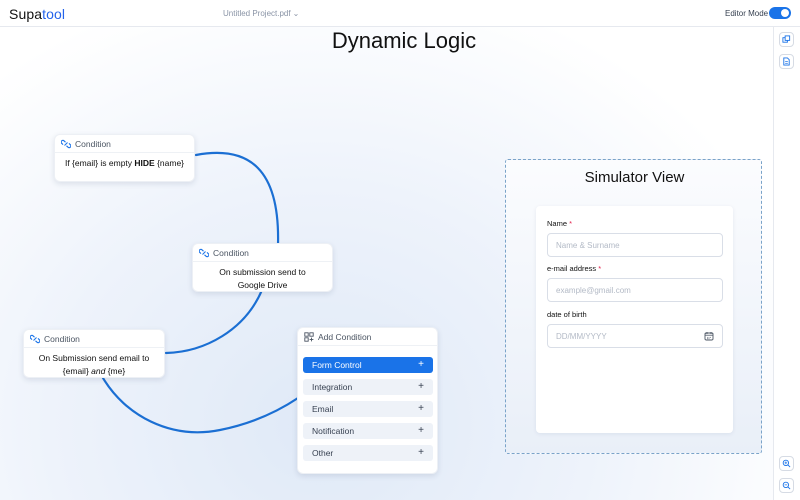 The height and width of the screenshot is (500, 800). I want to click on add-notification-button: Notification +, so click(368, 431).